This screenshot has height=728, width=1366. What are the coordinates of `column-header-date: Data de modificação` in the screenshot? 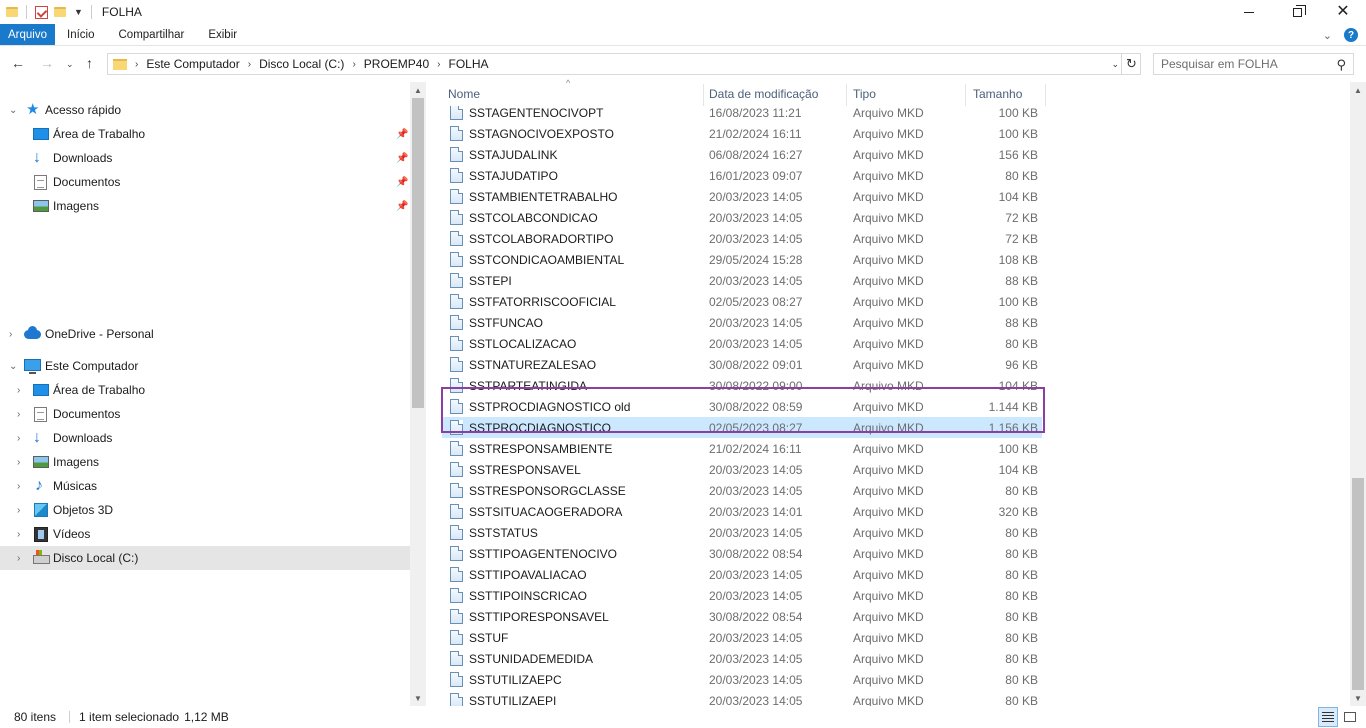 It's located at (775, 94).